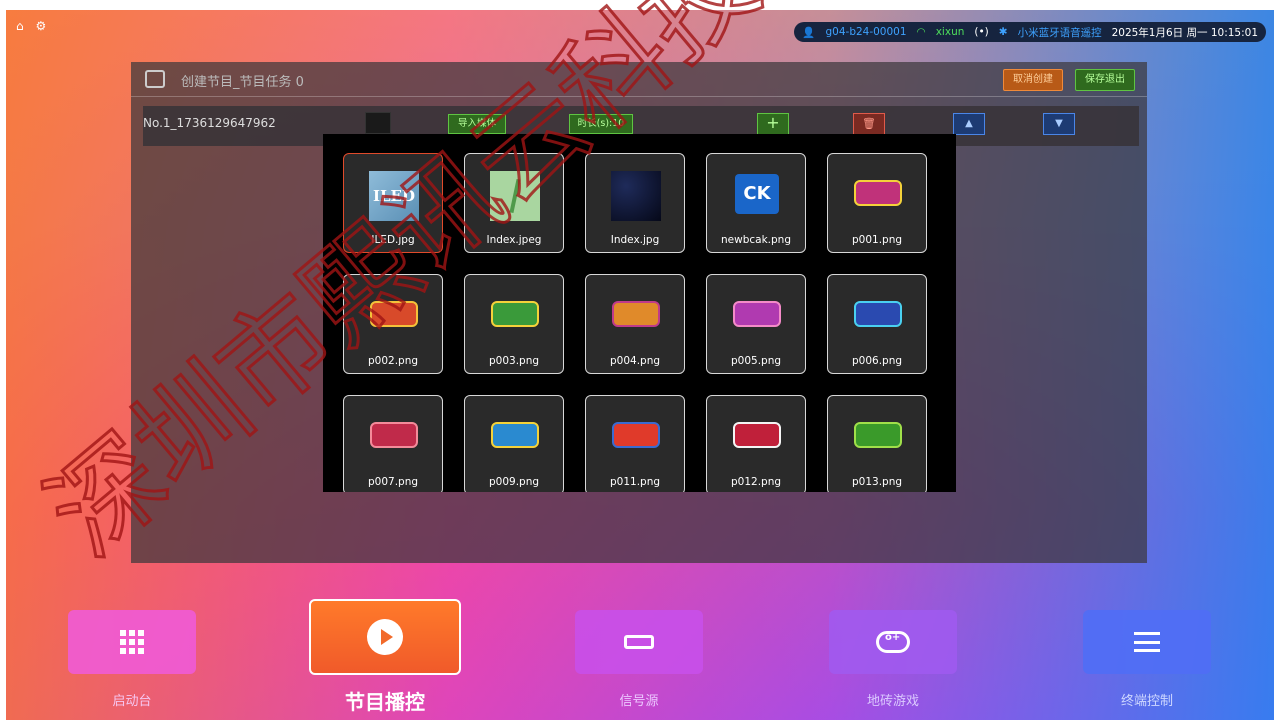 Image resolution: width=1274 pixels, height=720 pixels. What do you see at coordinates (1059, 32) in the screenshot?
I see `bluetooth-device: 小米蓝牙语音遥控` at bounding box center [1059, 32].